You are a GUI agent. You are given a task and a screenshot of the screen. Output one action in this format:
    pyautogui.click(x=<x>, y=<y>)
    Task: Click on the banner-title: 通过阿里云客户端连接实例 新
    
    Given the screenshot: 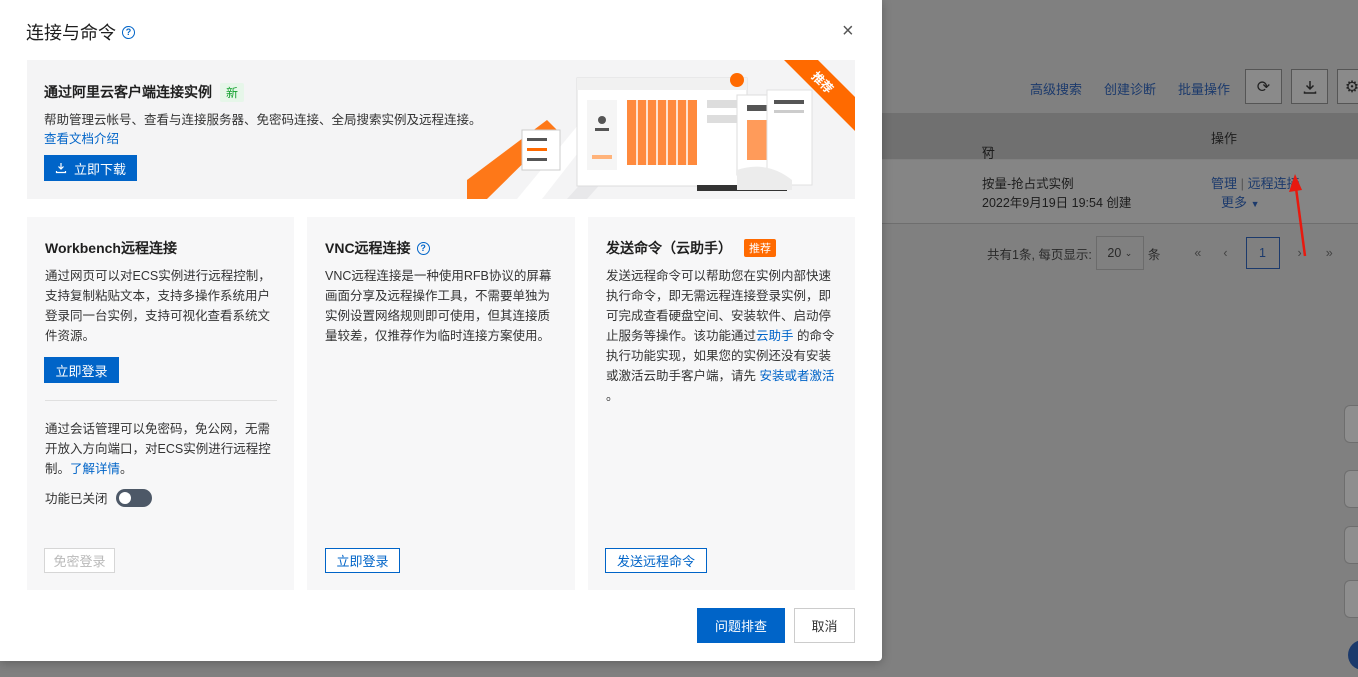 What is the action you would take?
    pyautogui.click(x=144, y=92)
    